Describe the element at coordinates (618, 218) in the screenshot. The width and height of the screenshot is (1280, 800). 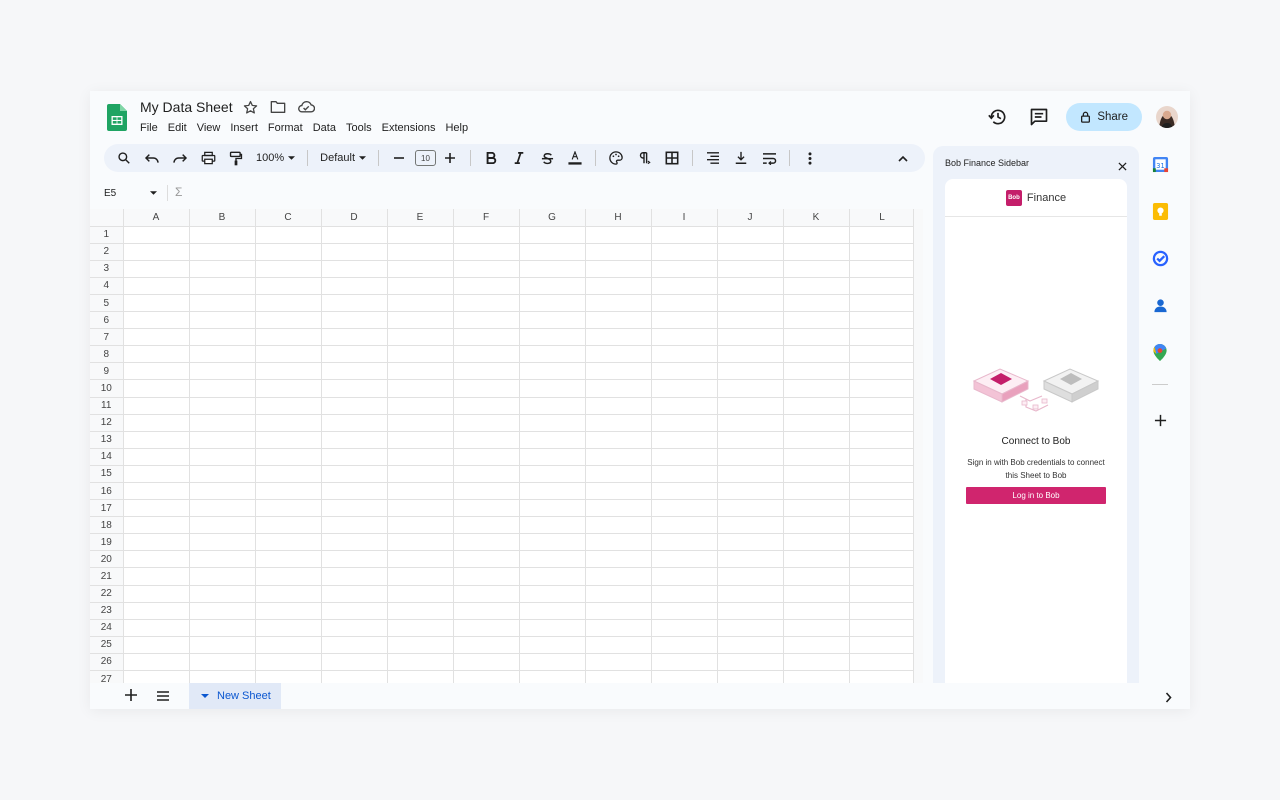
I see `column-header: H` at that location.